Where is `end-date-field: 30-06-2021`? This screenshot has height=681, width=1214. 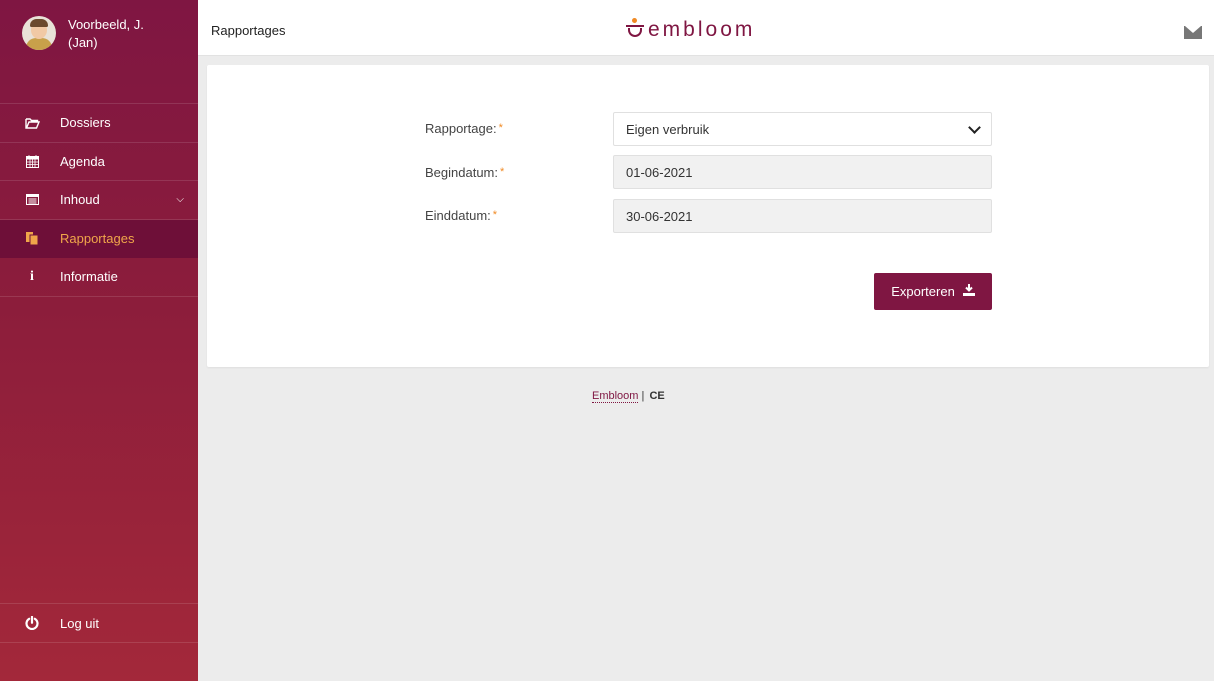 end-date-field: 30-06-2021 is located at coordinates (802, 216).